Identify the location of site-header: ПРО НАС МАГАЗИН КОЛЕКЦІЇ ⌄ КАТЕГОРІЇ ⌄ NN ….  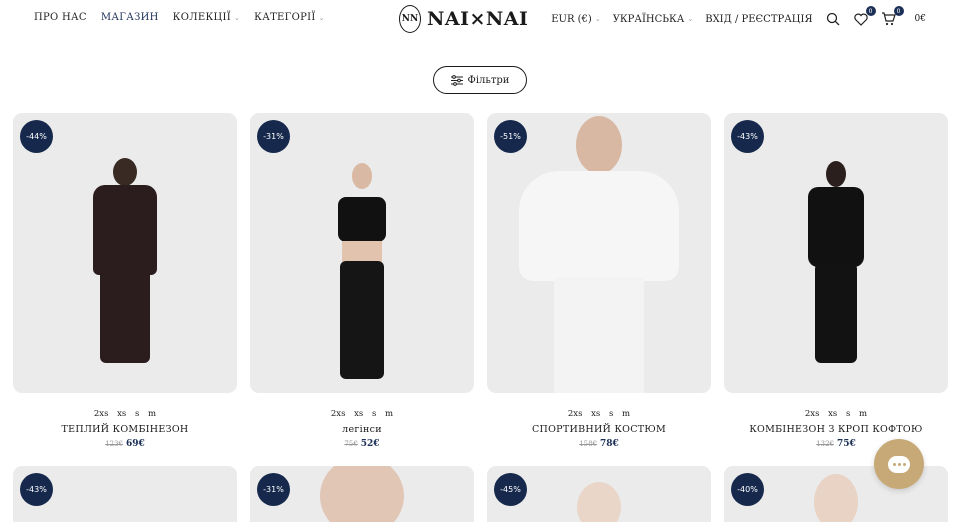
(480, 20).